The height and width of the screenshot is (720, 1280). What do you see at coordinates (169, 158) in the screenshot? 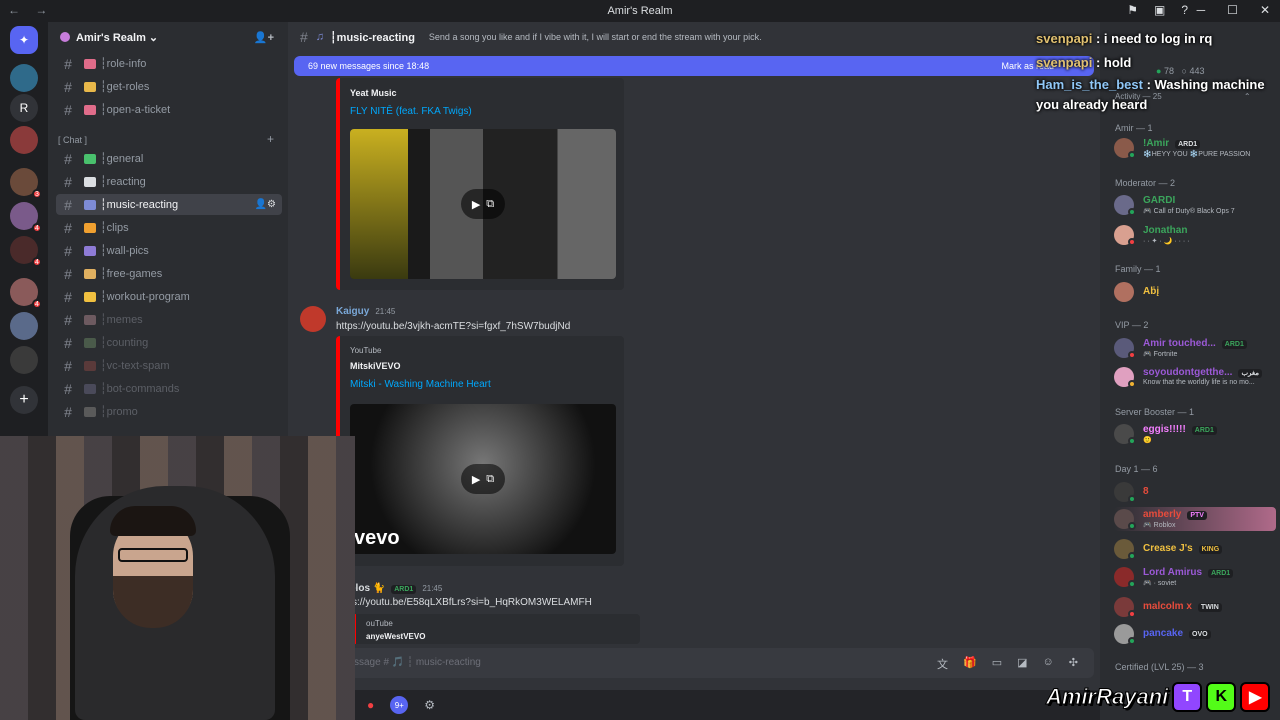
I see `channel-general: # ┆general` at bounding box center [169, 158].